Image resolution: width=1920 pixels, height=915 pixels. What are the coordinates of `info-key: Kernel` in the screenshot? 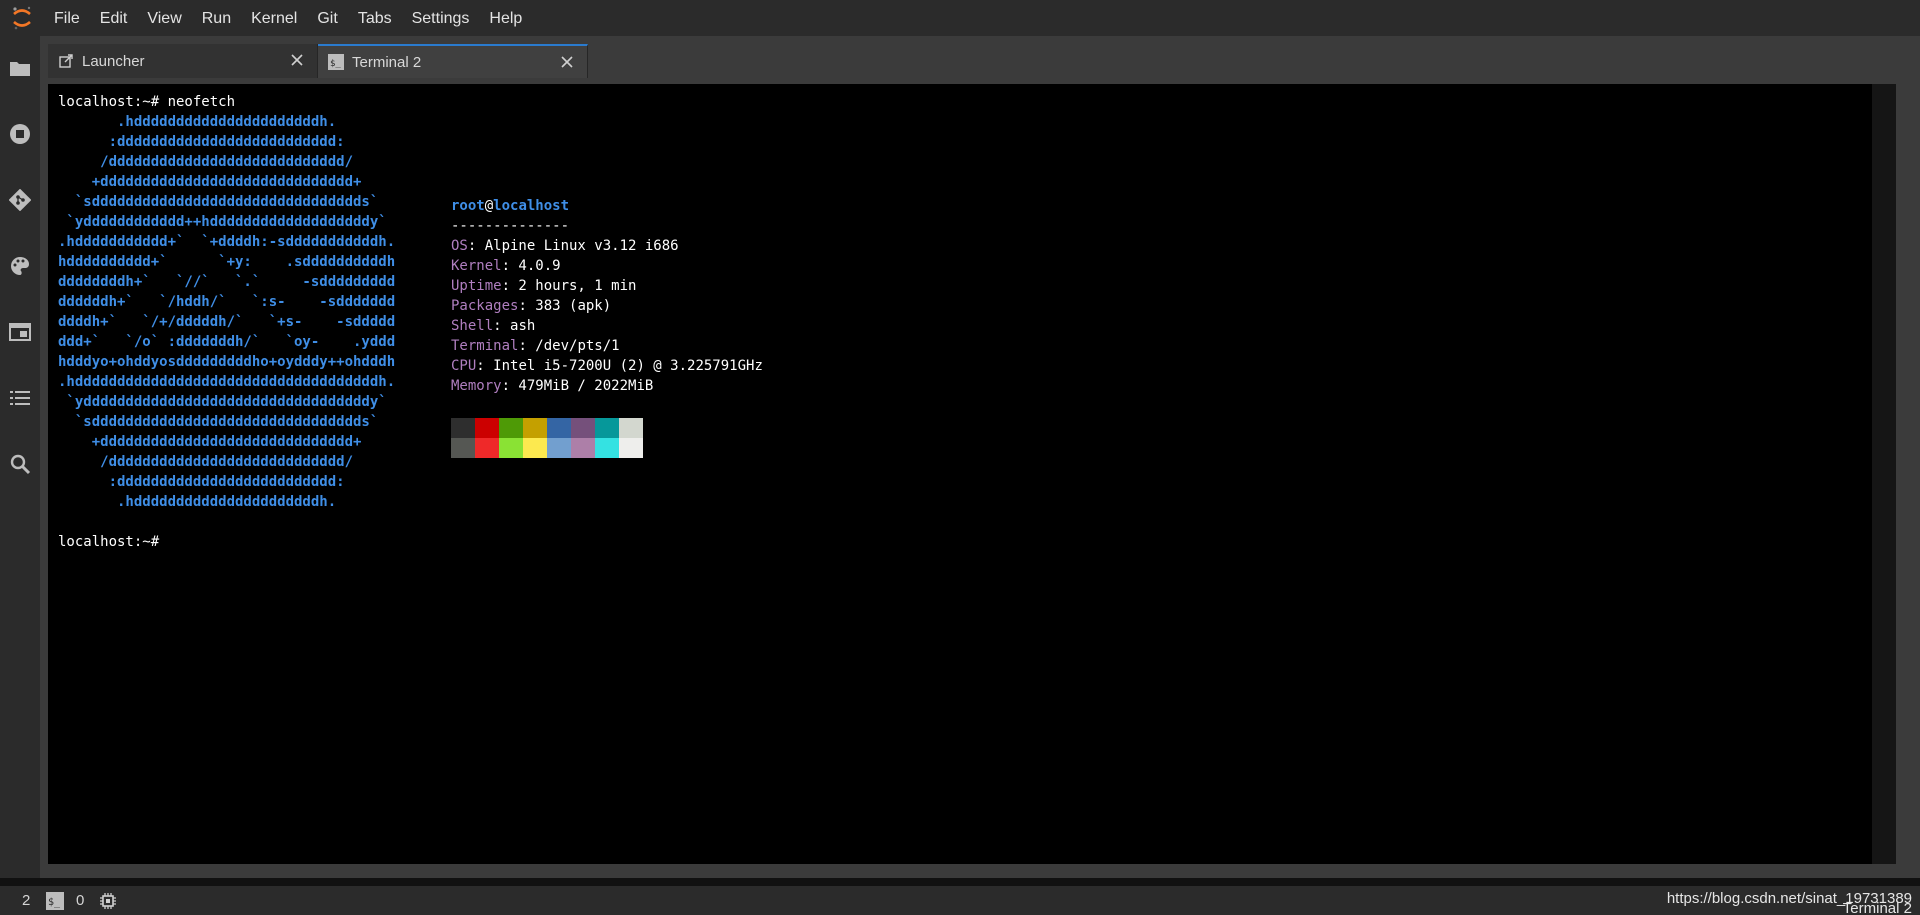 It's located at (476, 266).